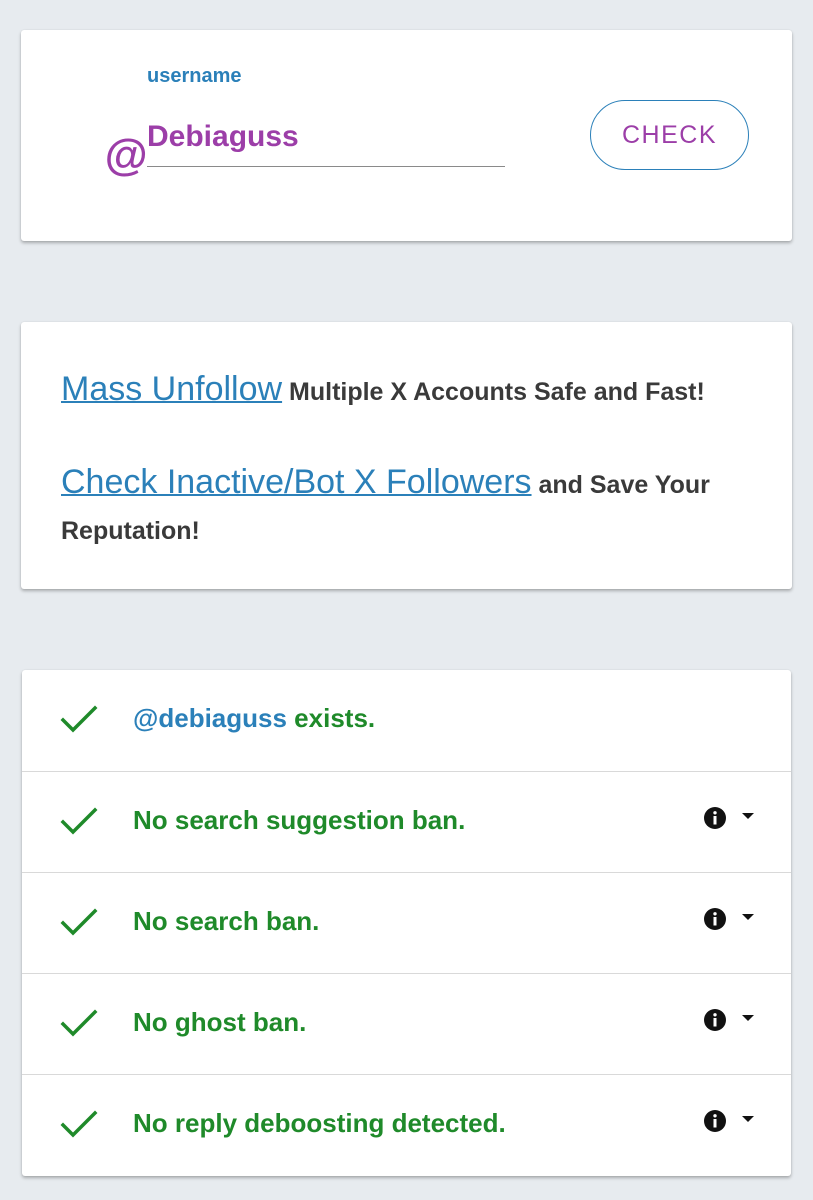 The height and width of the screenshot is (1200, 813). I want to click on promo-text-mass-unfollow: Multiple X Accounts Safe and Fast!, so click(493, 392).